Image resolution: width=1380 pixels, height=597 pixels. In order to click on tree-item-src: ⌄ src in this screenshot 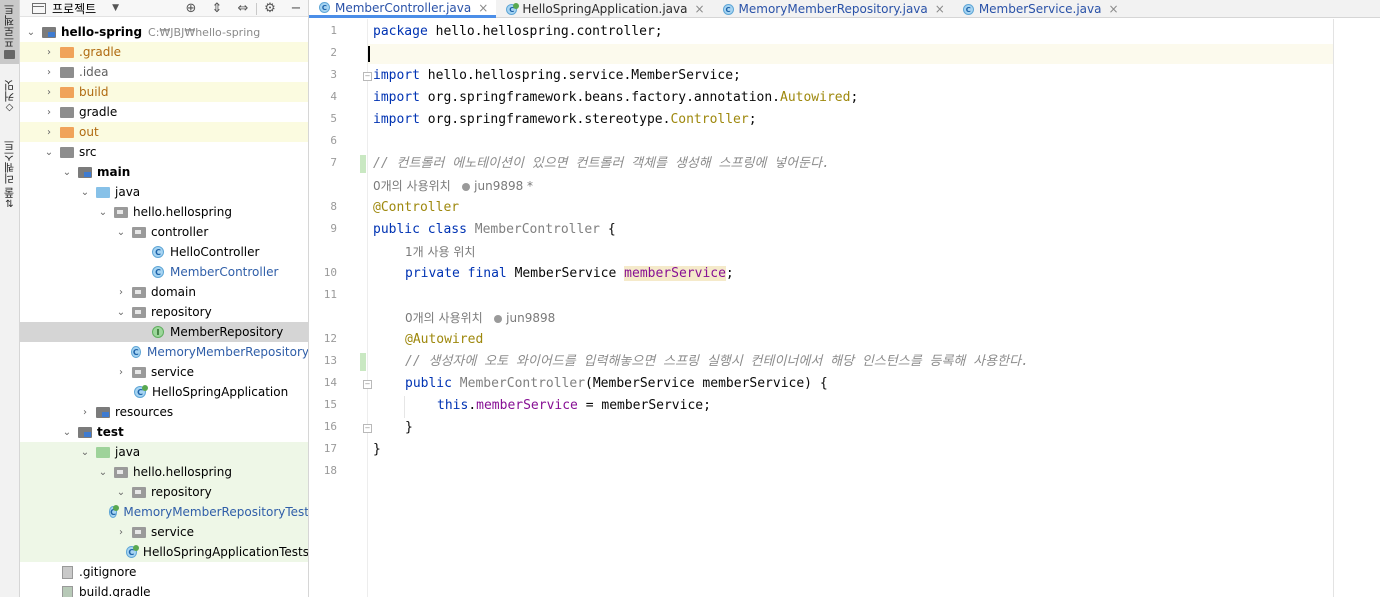, I will do `click(164, 152)`.